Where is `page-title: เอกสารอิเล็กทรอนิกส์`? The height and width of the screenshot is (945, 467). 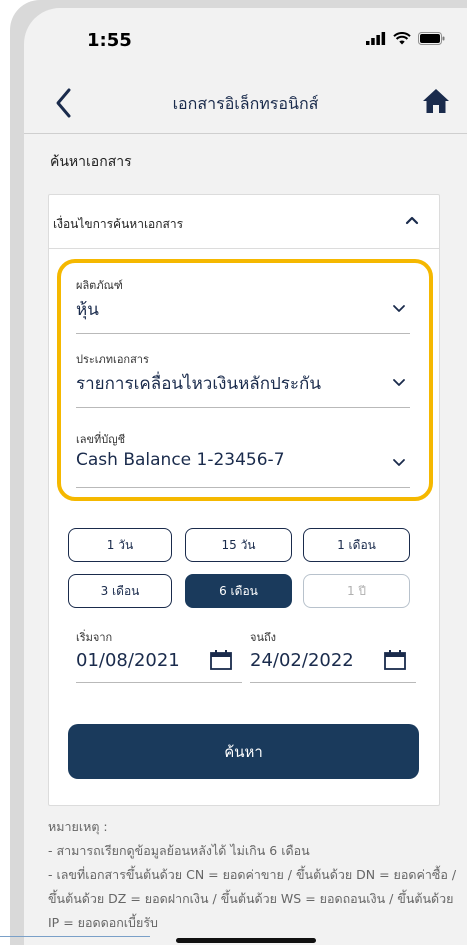 page-title: เอกสารอิเล็กทรอนิกส์ is located at coordinates (245, 103).